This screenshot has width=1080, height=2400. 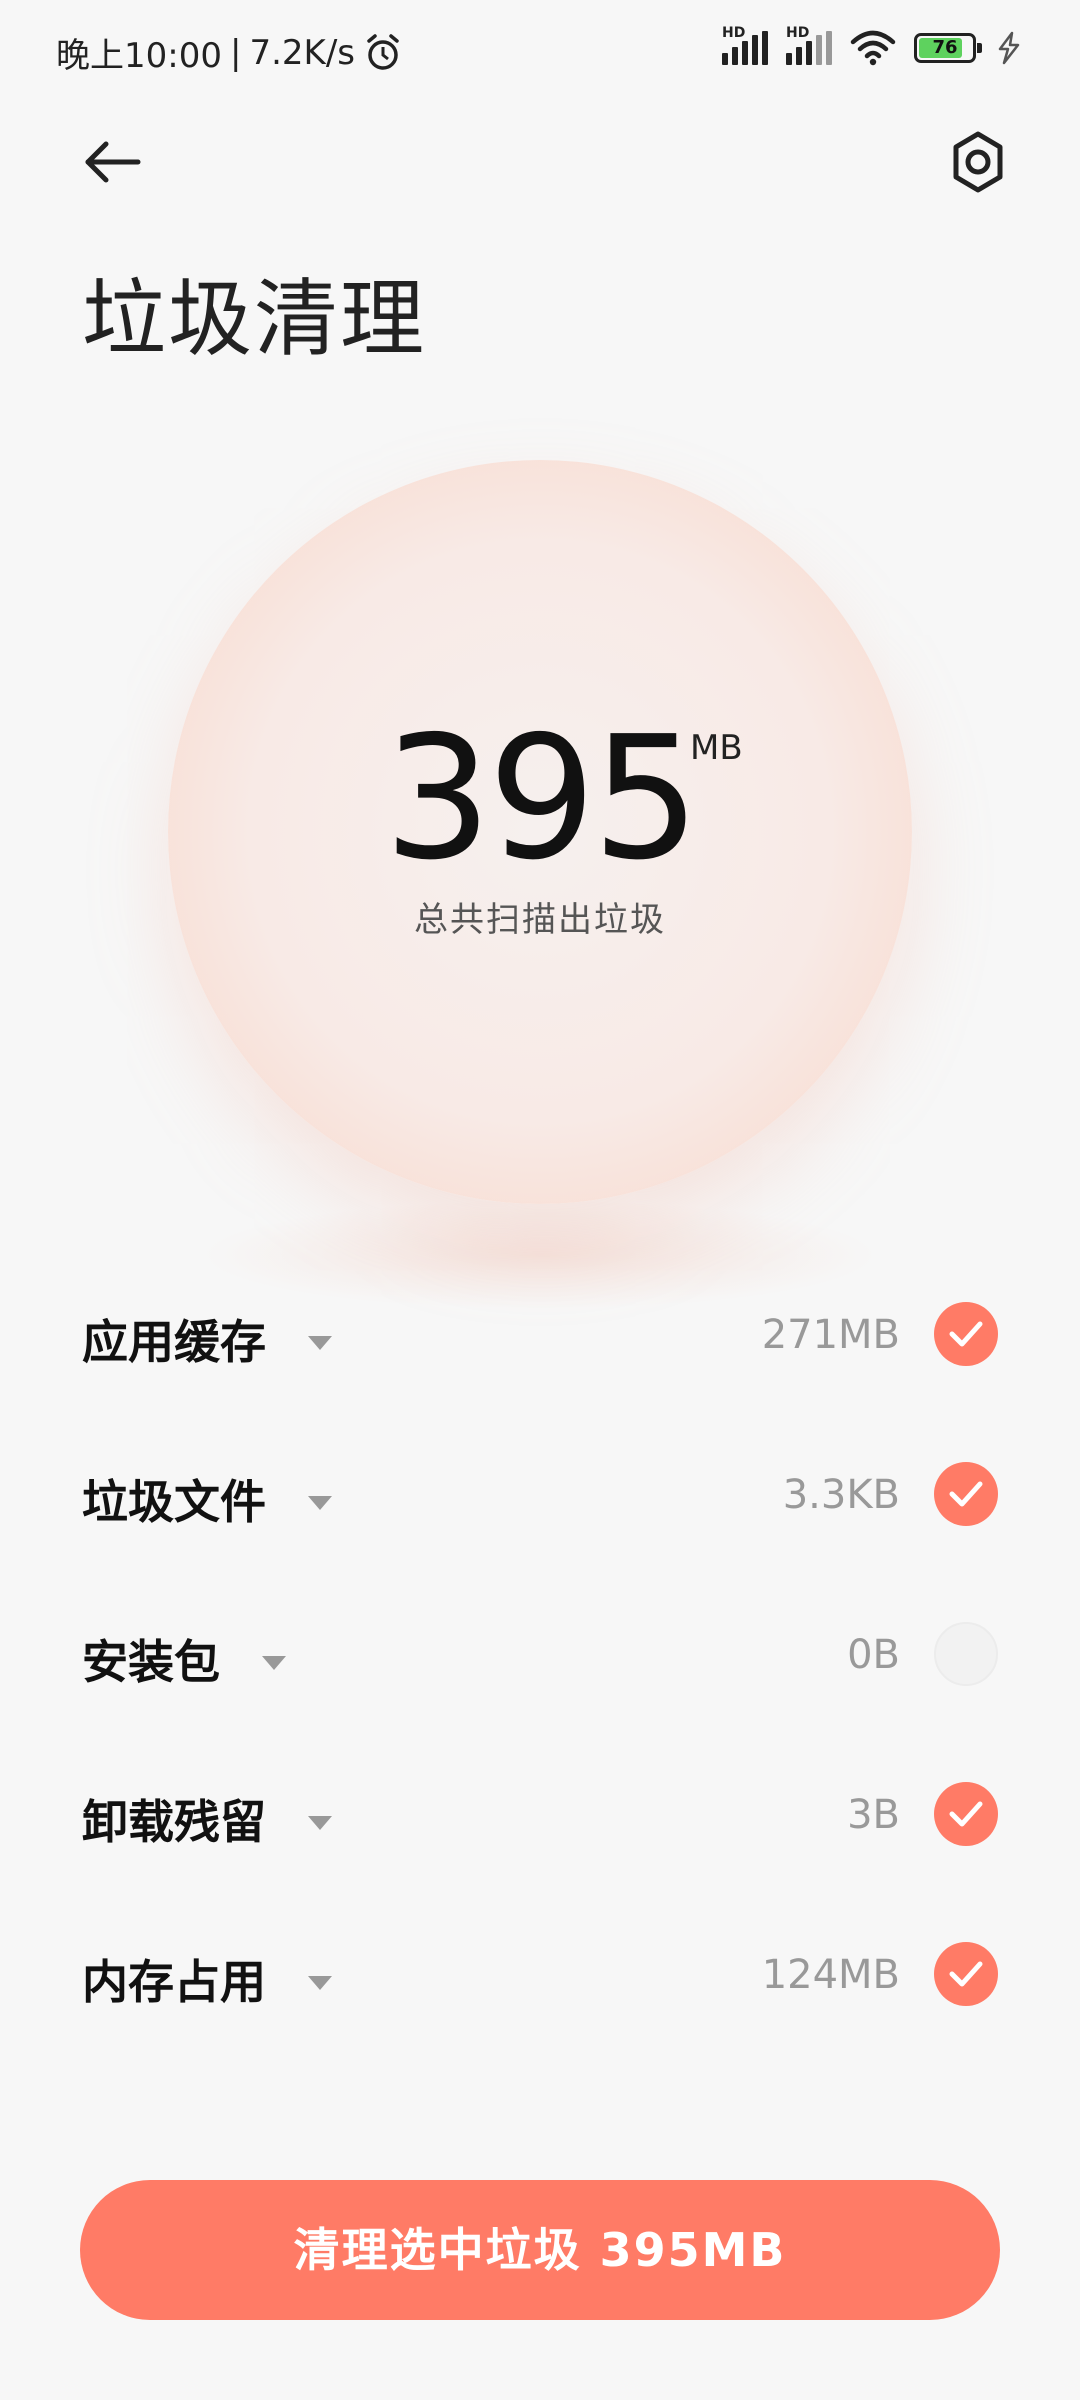 What do you see at coordinates (809, 45) in the screenshot?
I see `signal-2-icon: HD` at bounding box center [809, 45].